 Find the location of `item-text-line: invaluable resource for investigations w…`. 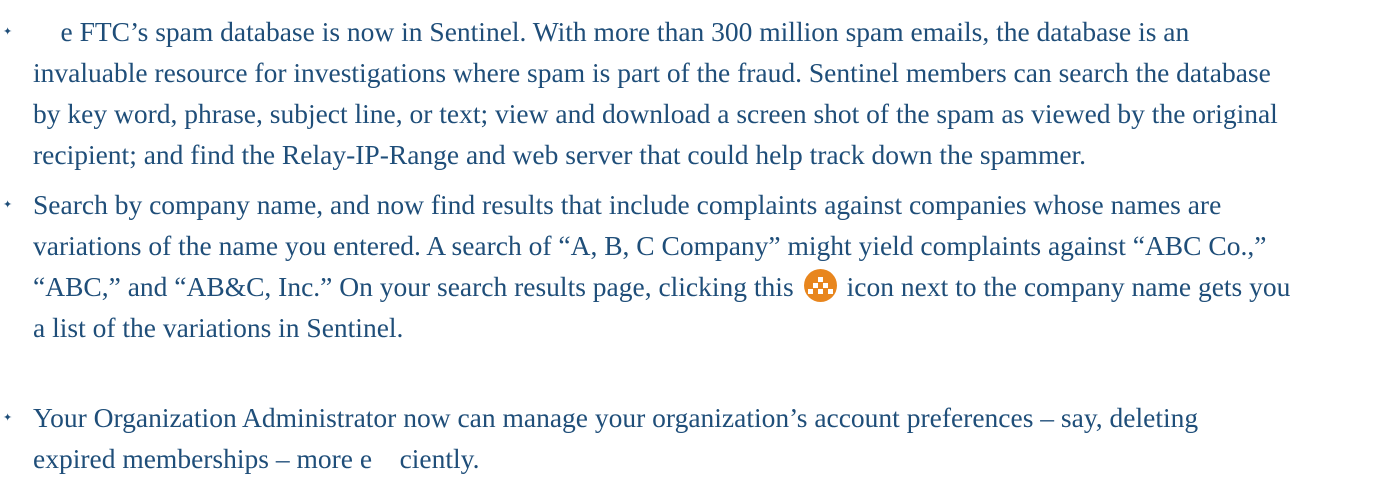

item-text-line: invaluable resource for investigations w… is located at coordinates (652, 72).